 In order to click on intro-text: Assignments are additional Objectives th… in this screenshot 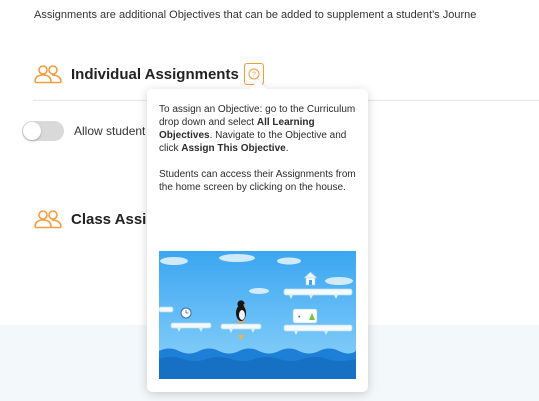, I will do `click(255, 15)`.